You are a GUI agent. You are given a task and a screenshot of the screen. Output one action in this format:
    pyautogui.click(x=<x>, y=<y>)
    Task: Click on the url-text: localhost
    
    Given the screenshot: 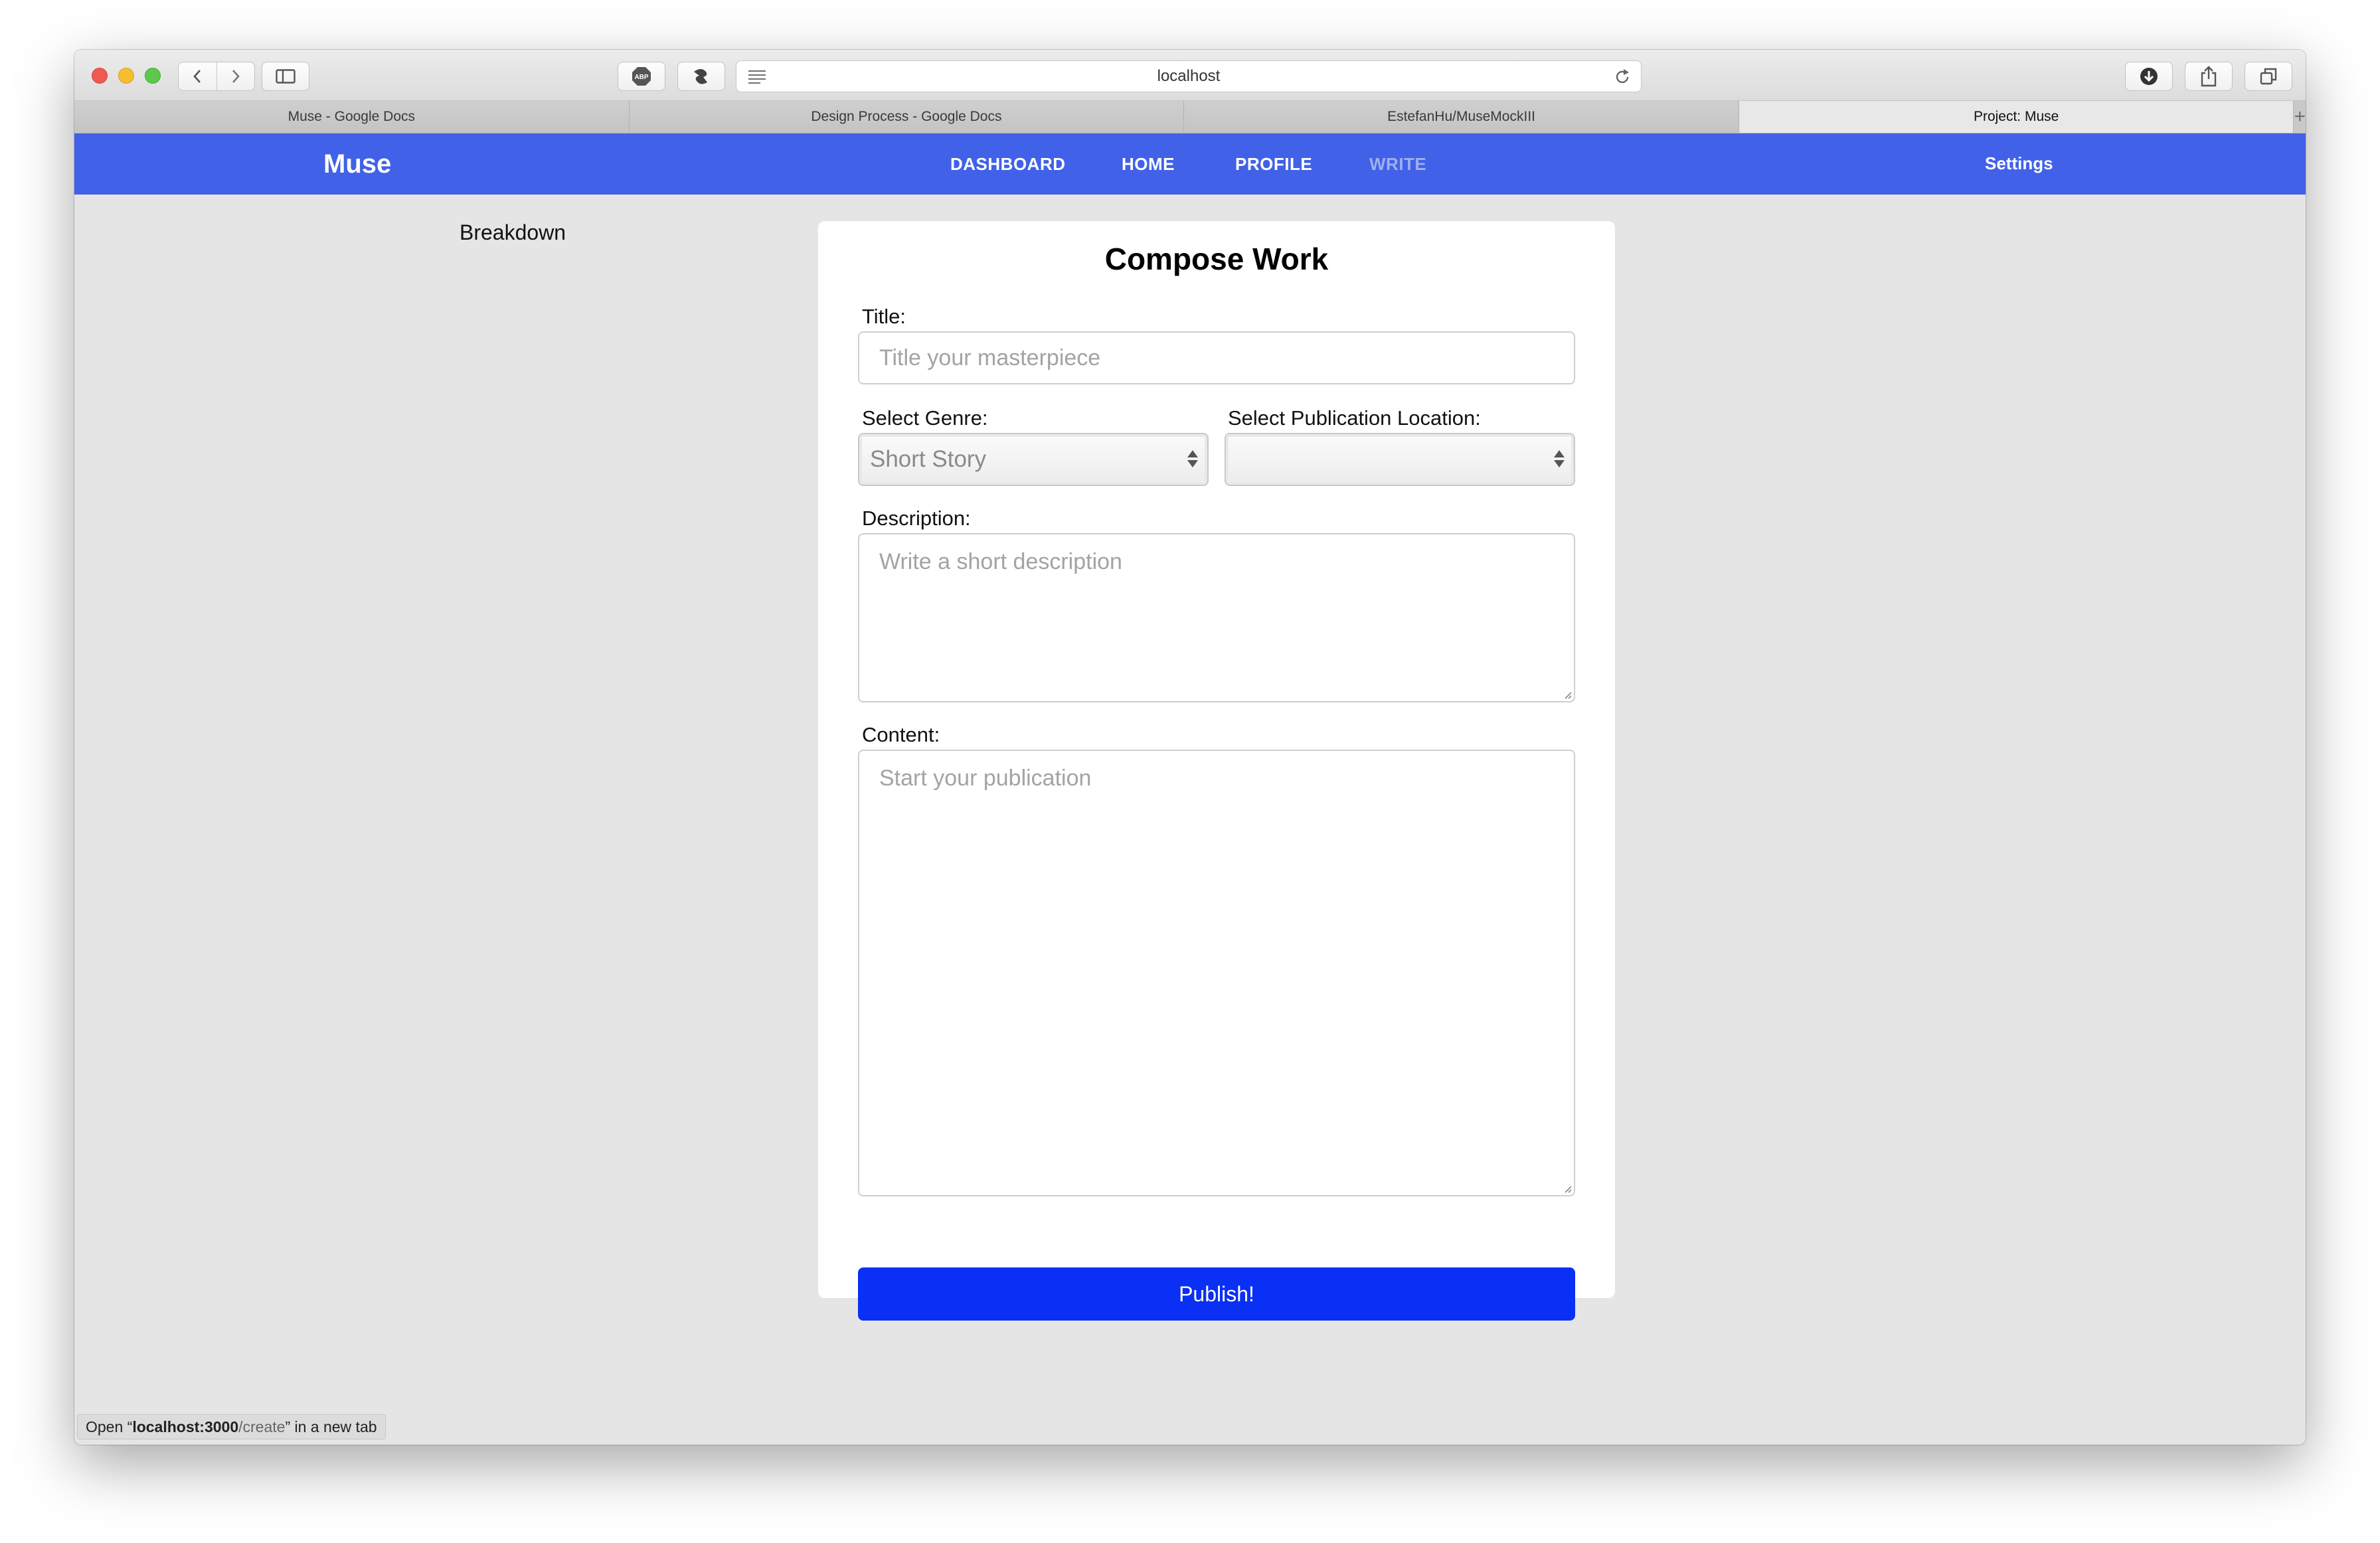 What is the action you would take?
    pyautogui.click(x=1189, y=76)
    